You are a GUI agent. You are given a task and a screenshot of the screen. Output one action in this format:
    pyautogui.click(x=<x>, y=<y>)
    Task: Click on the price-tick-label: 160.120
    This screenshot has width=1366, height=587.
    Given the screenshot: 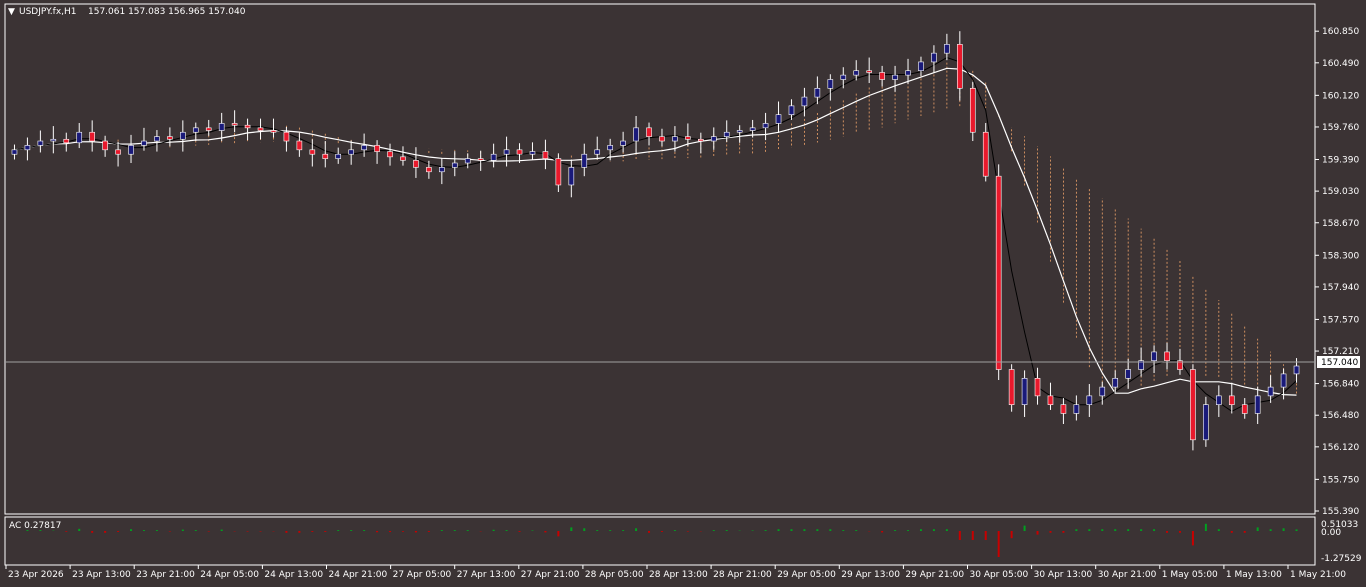 What is the action you would take?
    pyautogui.click(x=1340, y=96)
    